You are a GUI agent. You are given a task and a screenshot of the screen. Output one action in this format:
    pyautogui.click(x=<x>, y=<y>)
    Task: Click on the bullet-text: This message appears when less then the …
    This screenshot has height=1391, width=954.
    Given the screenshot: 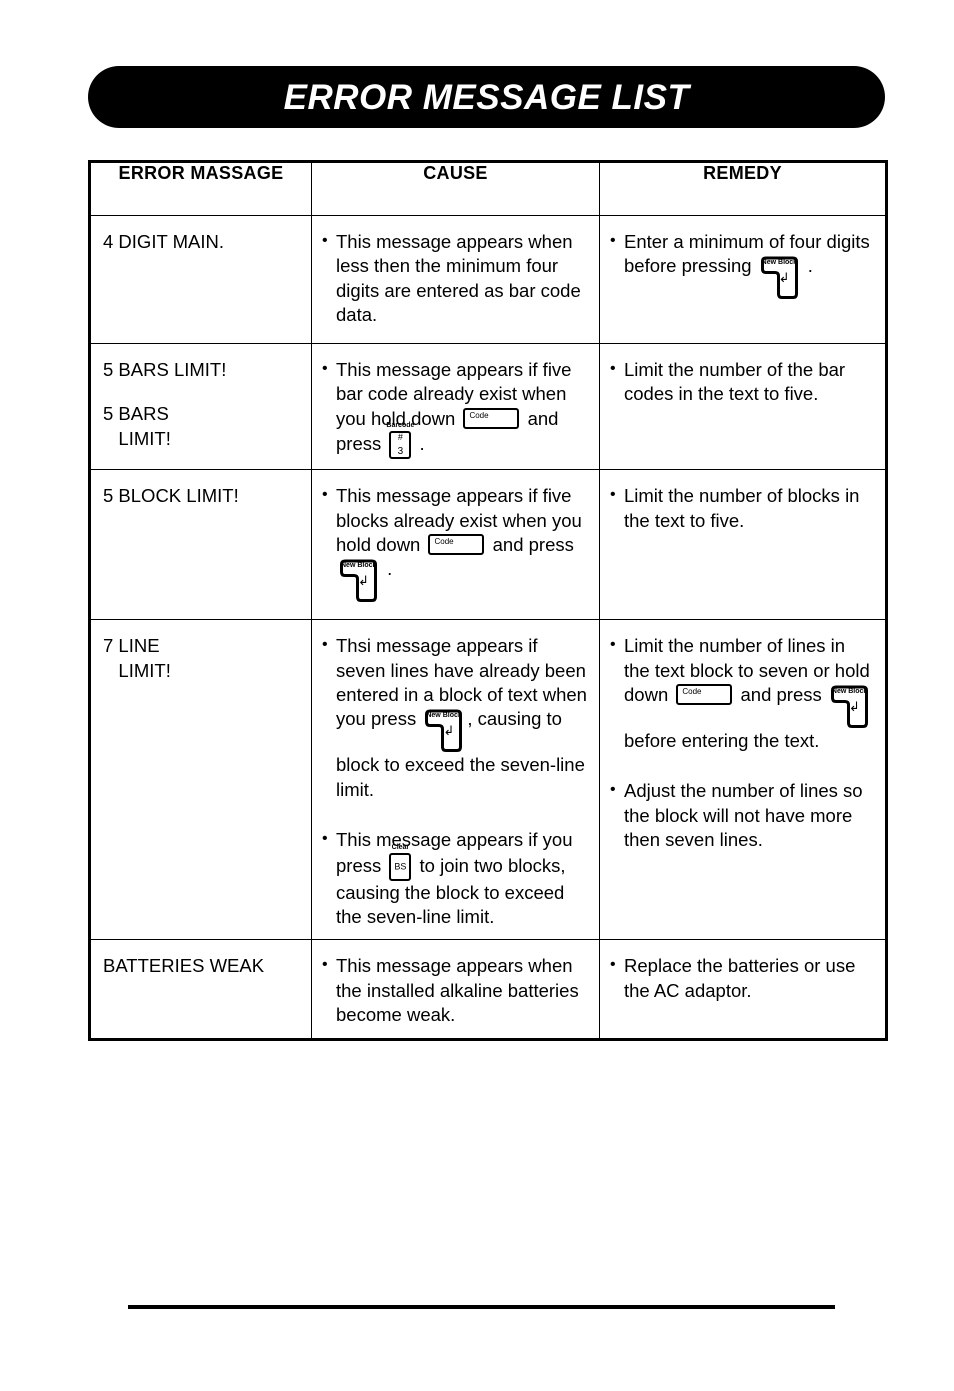 What is the action you would take?
    pyautogui.click(x=462, y=279)
    